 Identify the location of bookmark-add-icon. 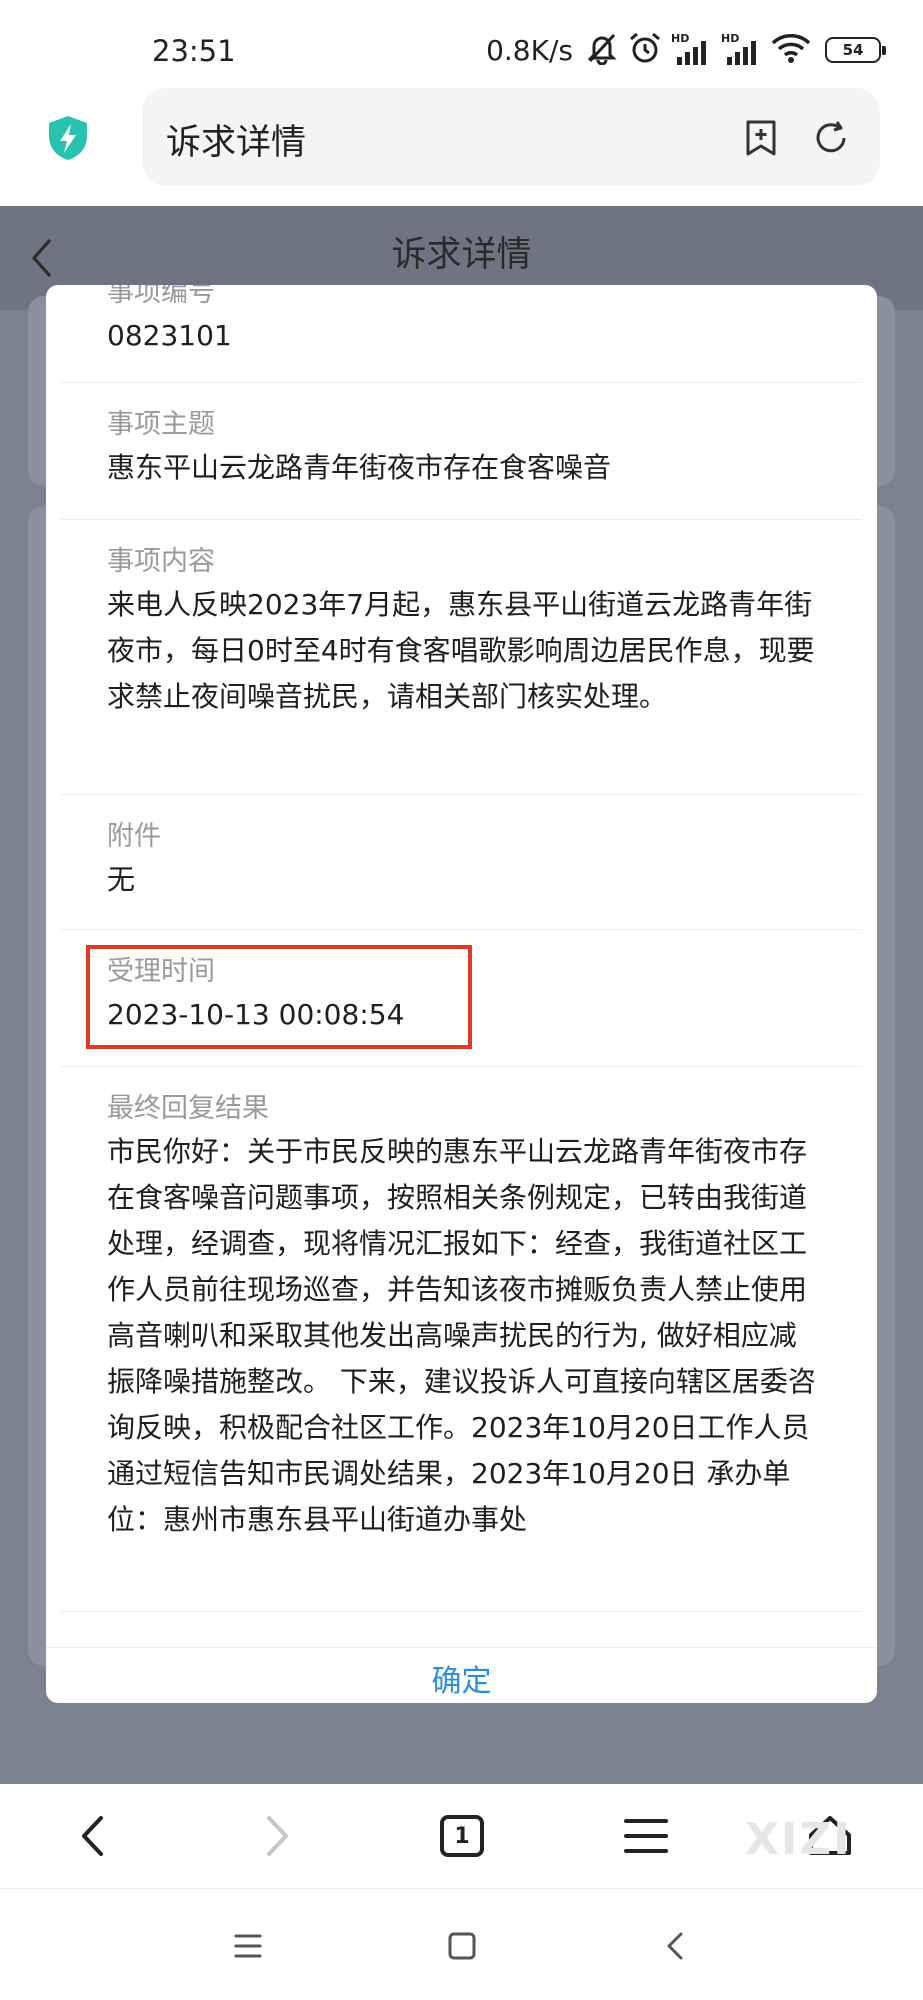
(761, 138).